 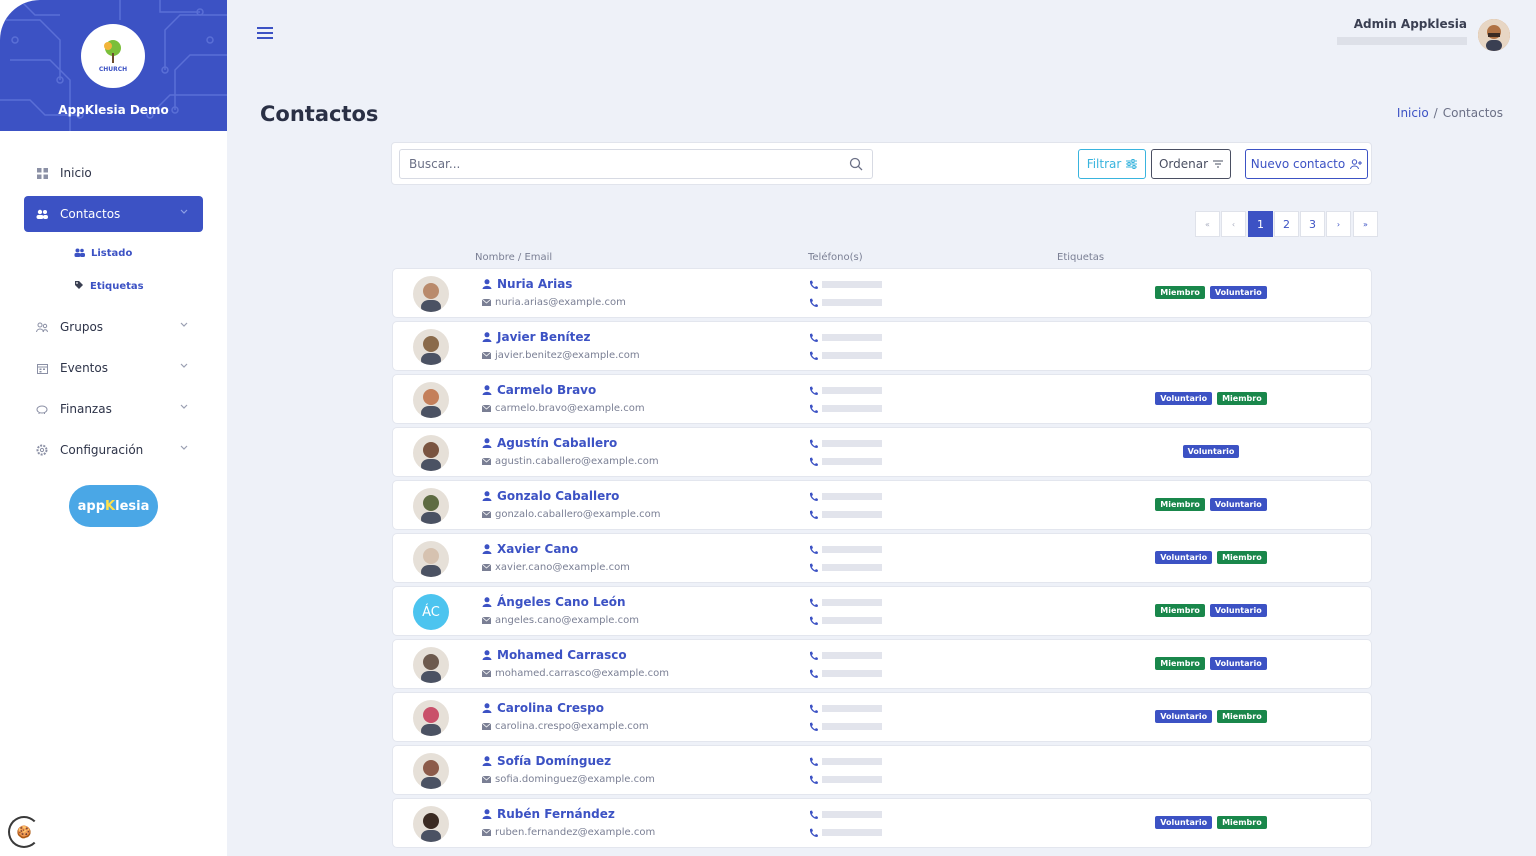 What do you see at coordinates (1413, 113) in the screenshot?
I see `breadcrumb-home: Inicio` at bounding box center [1413, 113].